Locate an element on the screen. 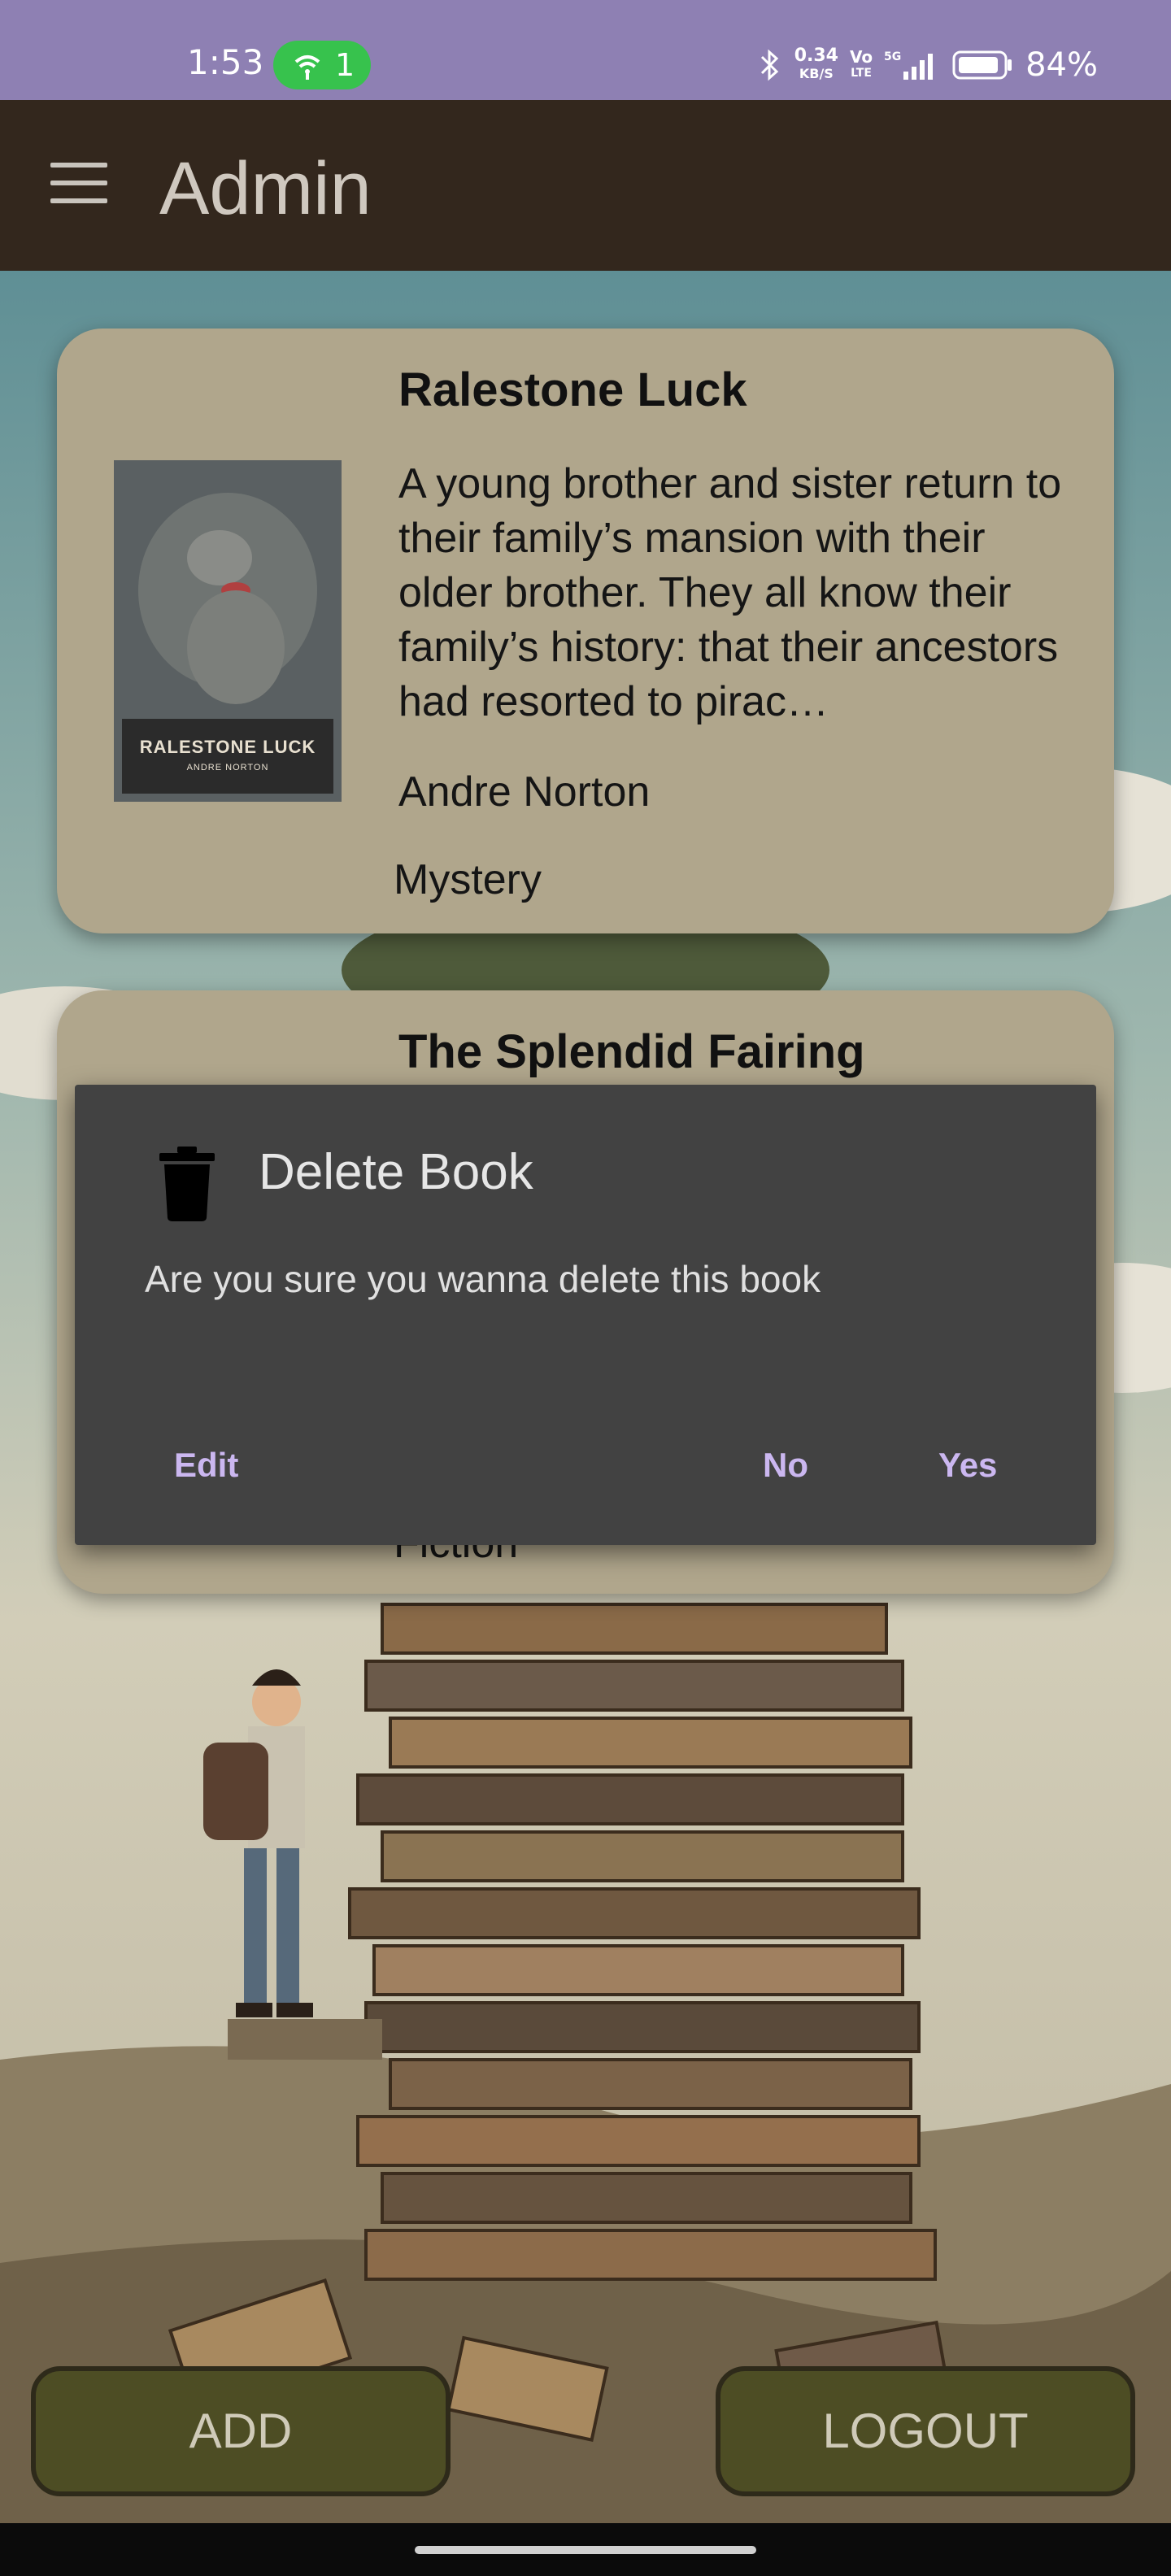  signal-icon: 5G is located at coordinates (909, 65).